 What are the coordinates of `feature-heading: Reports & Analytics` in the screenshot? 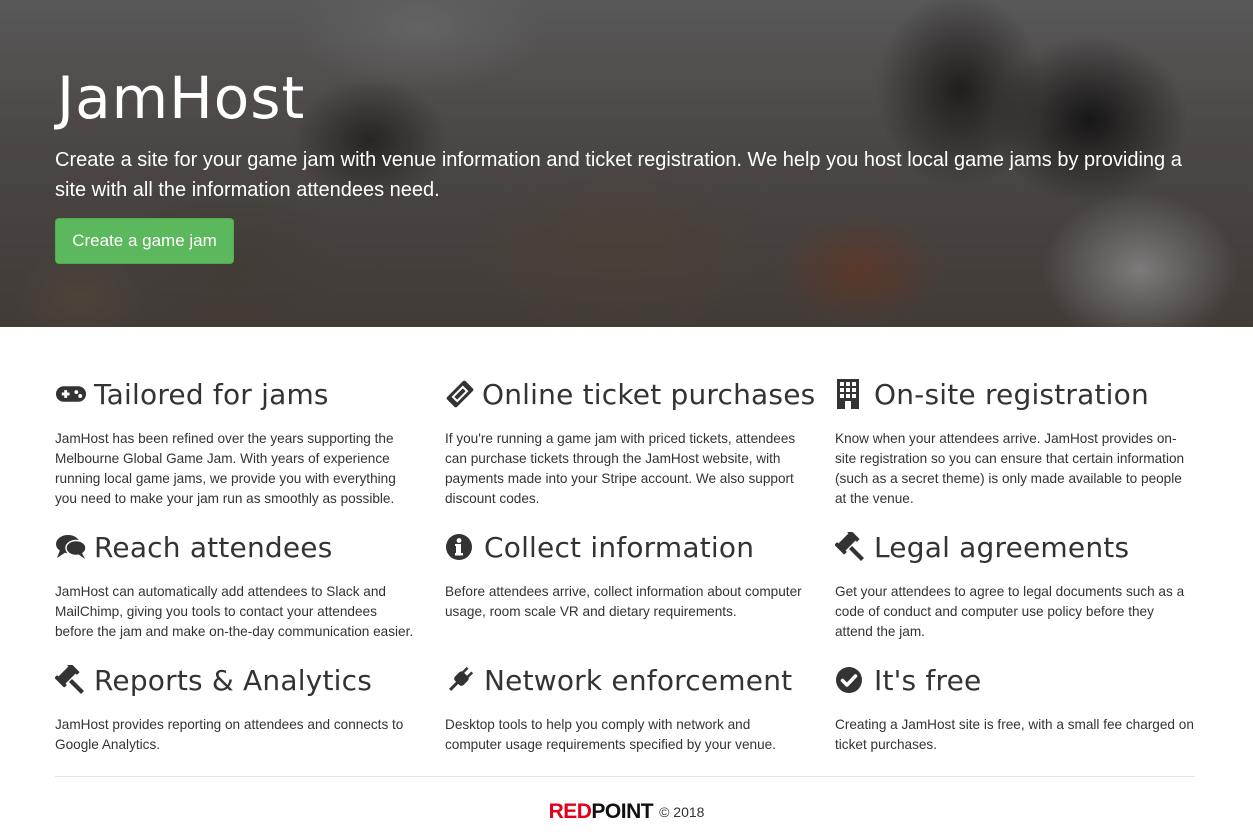 It's located at (235, 680).